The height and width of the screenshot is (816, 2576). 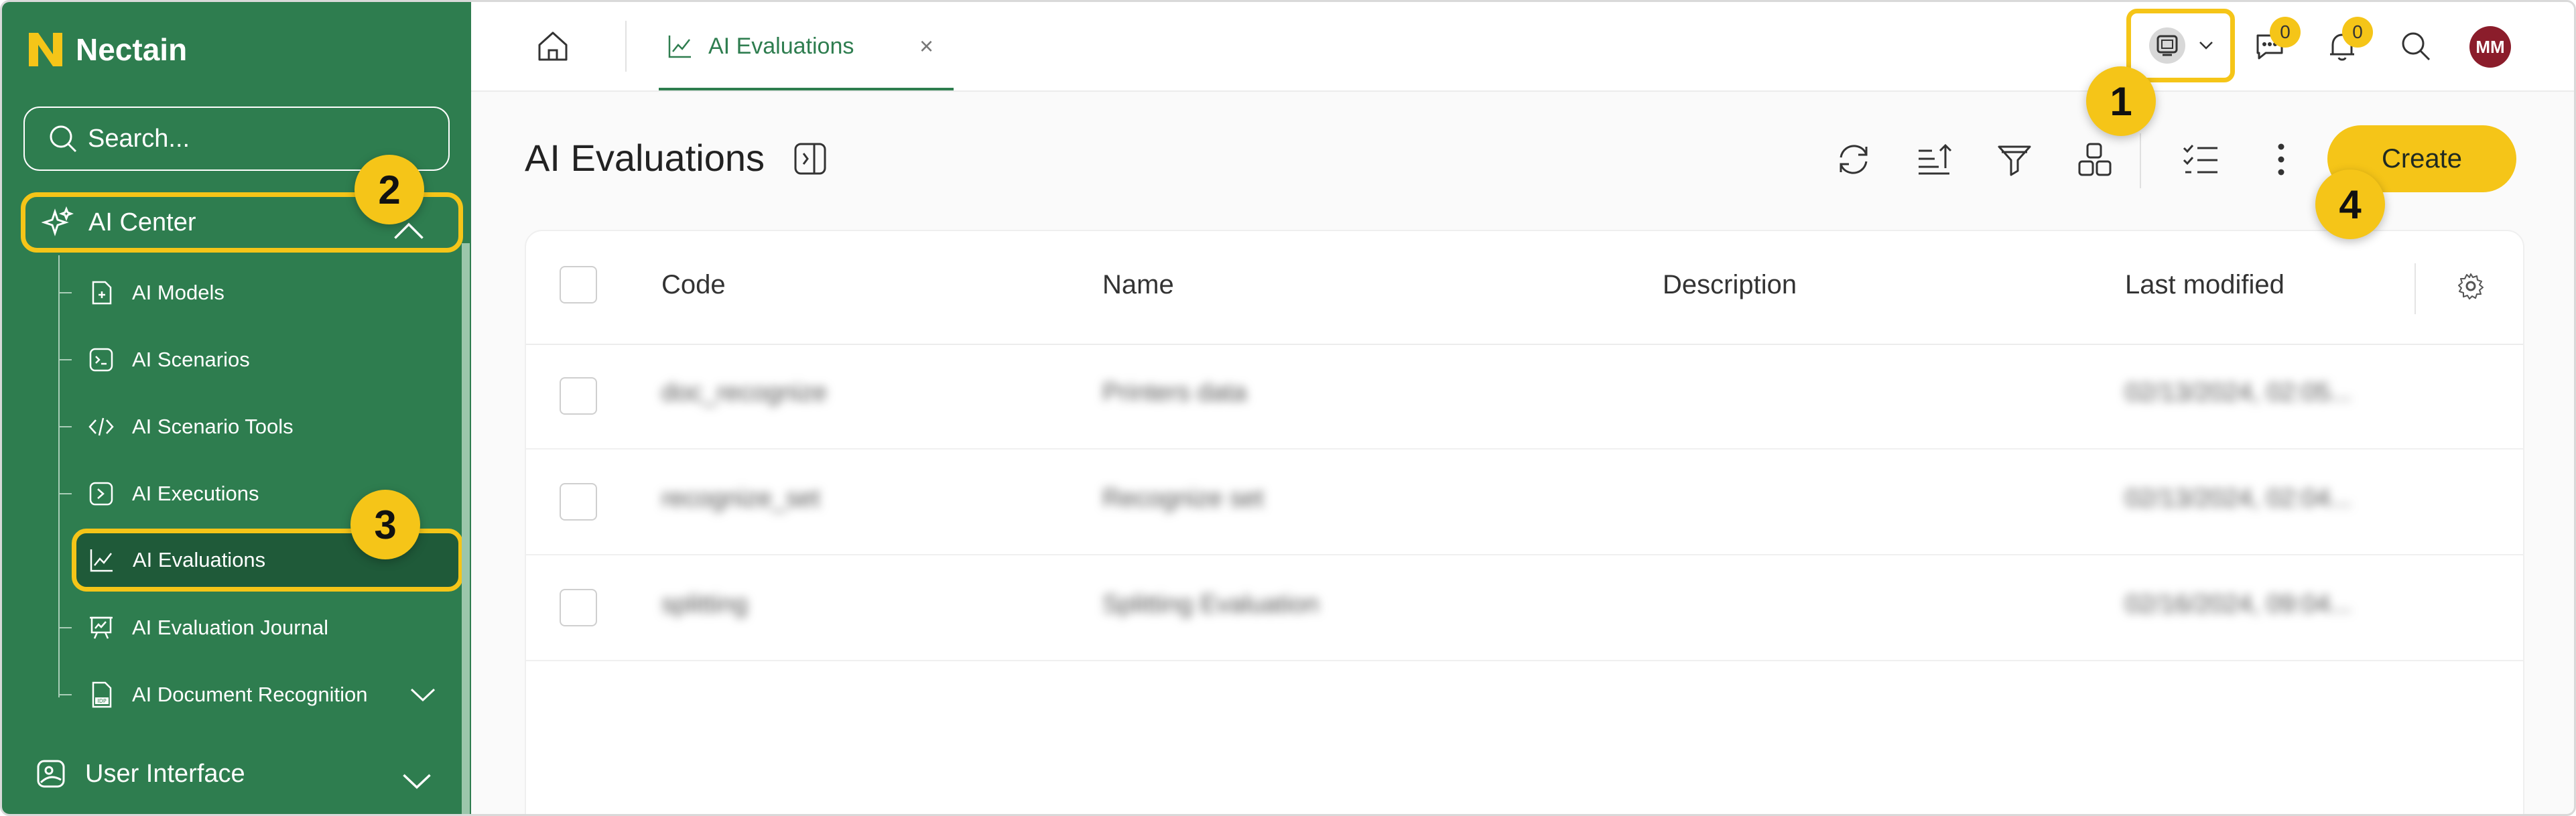 I want to click on tab-label: AI Evaluations, so click(x=781, y=46).